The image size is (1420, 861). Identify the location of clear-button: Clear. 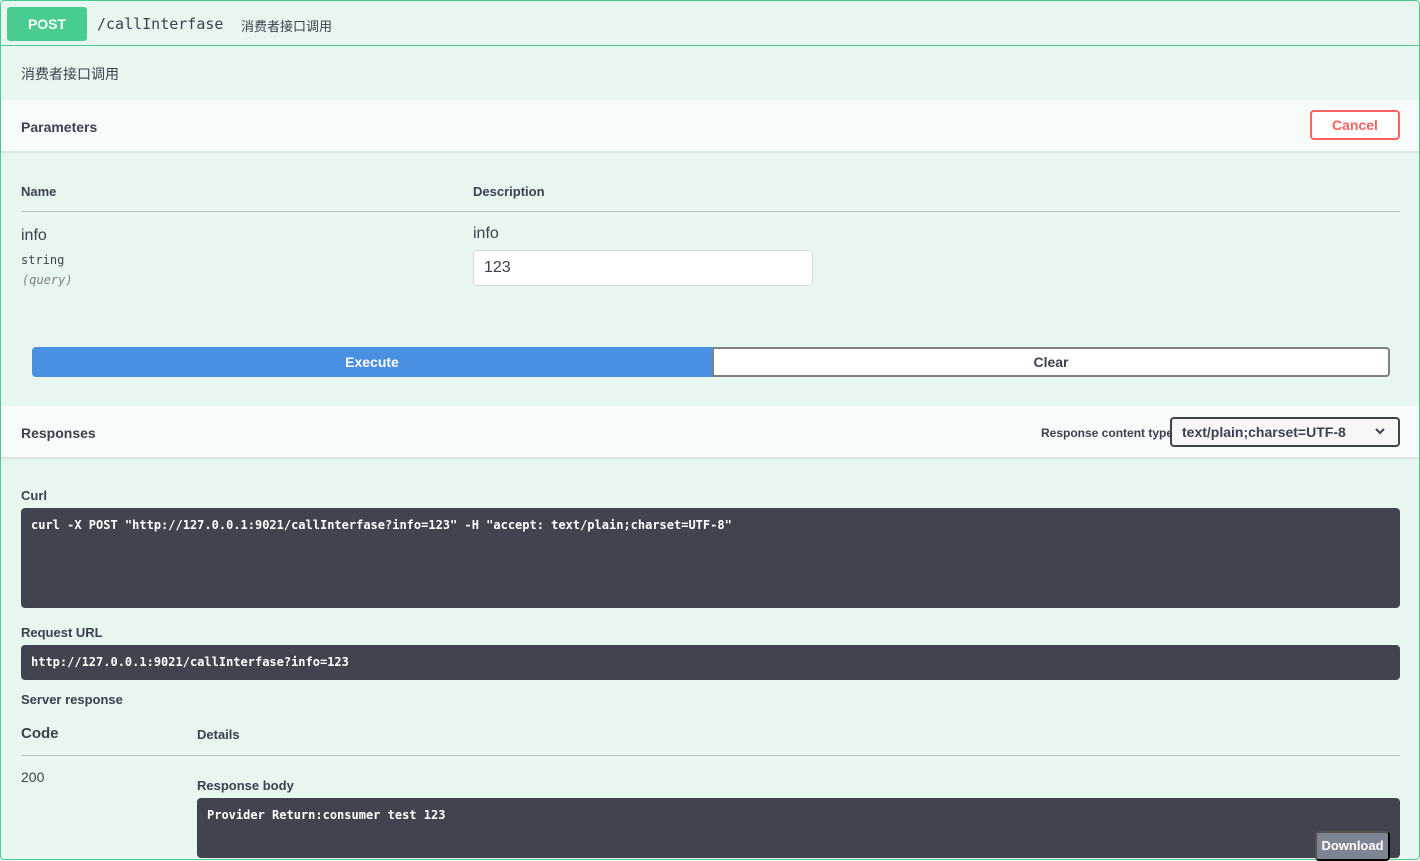
(1051, 362).